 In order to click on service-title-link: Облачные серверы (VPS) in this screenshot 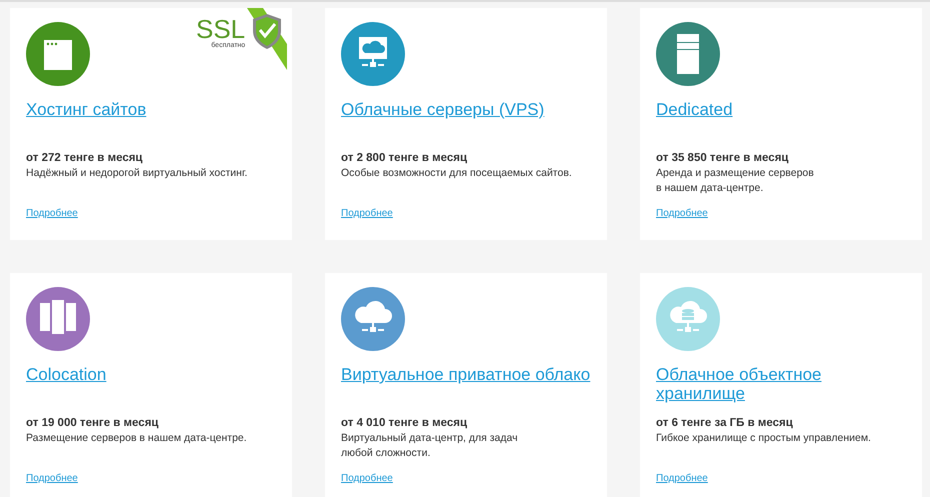, I will do `click(466, 109)`.